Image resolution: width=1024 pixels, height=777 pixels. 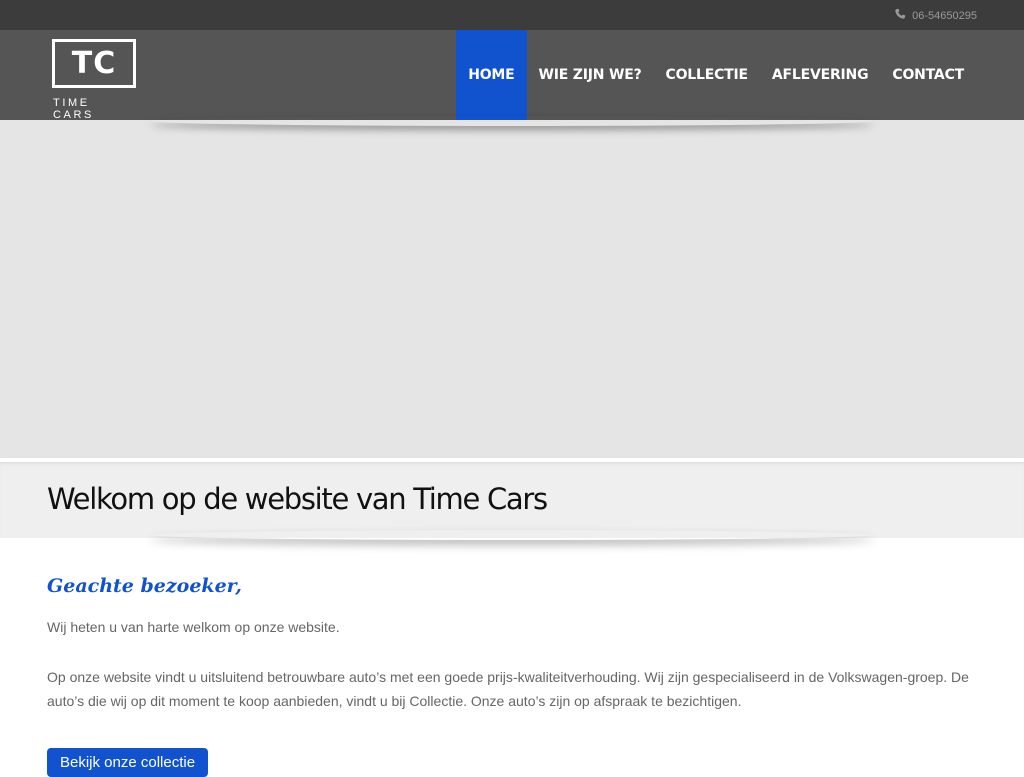 What do you see at coordinates (73, 109) in the screenshot?
I see `logo-name: TIME CARS` at bounding box center [73, 109].